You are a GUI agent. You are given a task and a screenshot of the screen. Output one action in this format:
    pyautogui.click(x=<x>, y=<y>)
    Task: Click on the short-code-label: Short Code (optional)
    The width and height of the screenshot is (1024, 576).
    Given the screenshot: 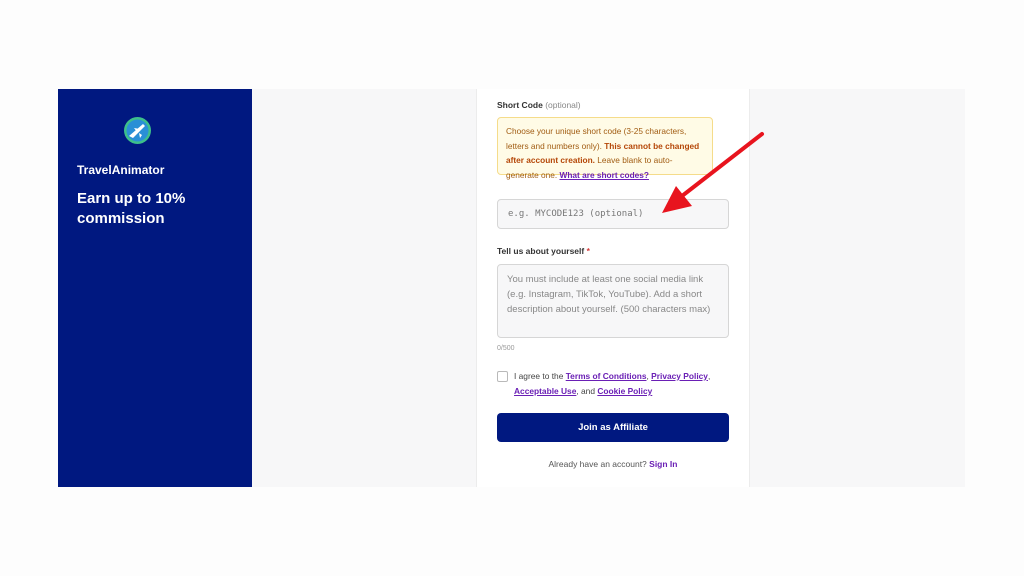 What is the action you would take?
    pyautogui.click(x=539, y=105)
    